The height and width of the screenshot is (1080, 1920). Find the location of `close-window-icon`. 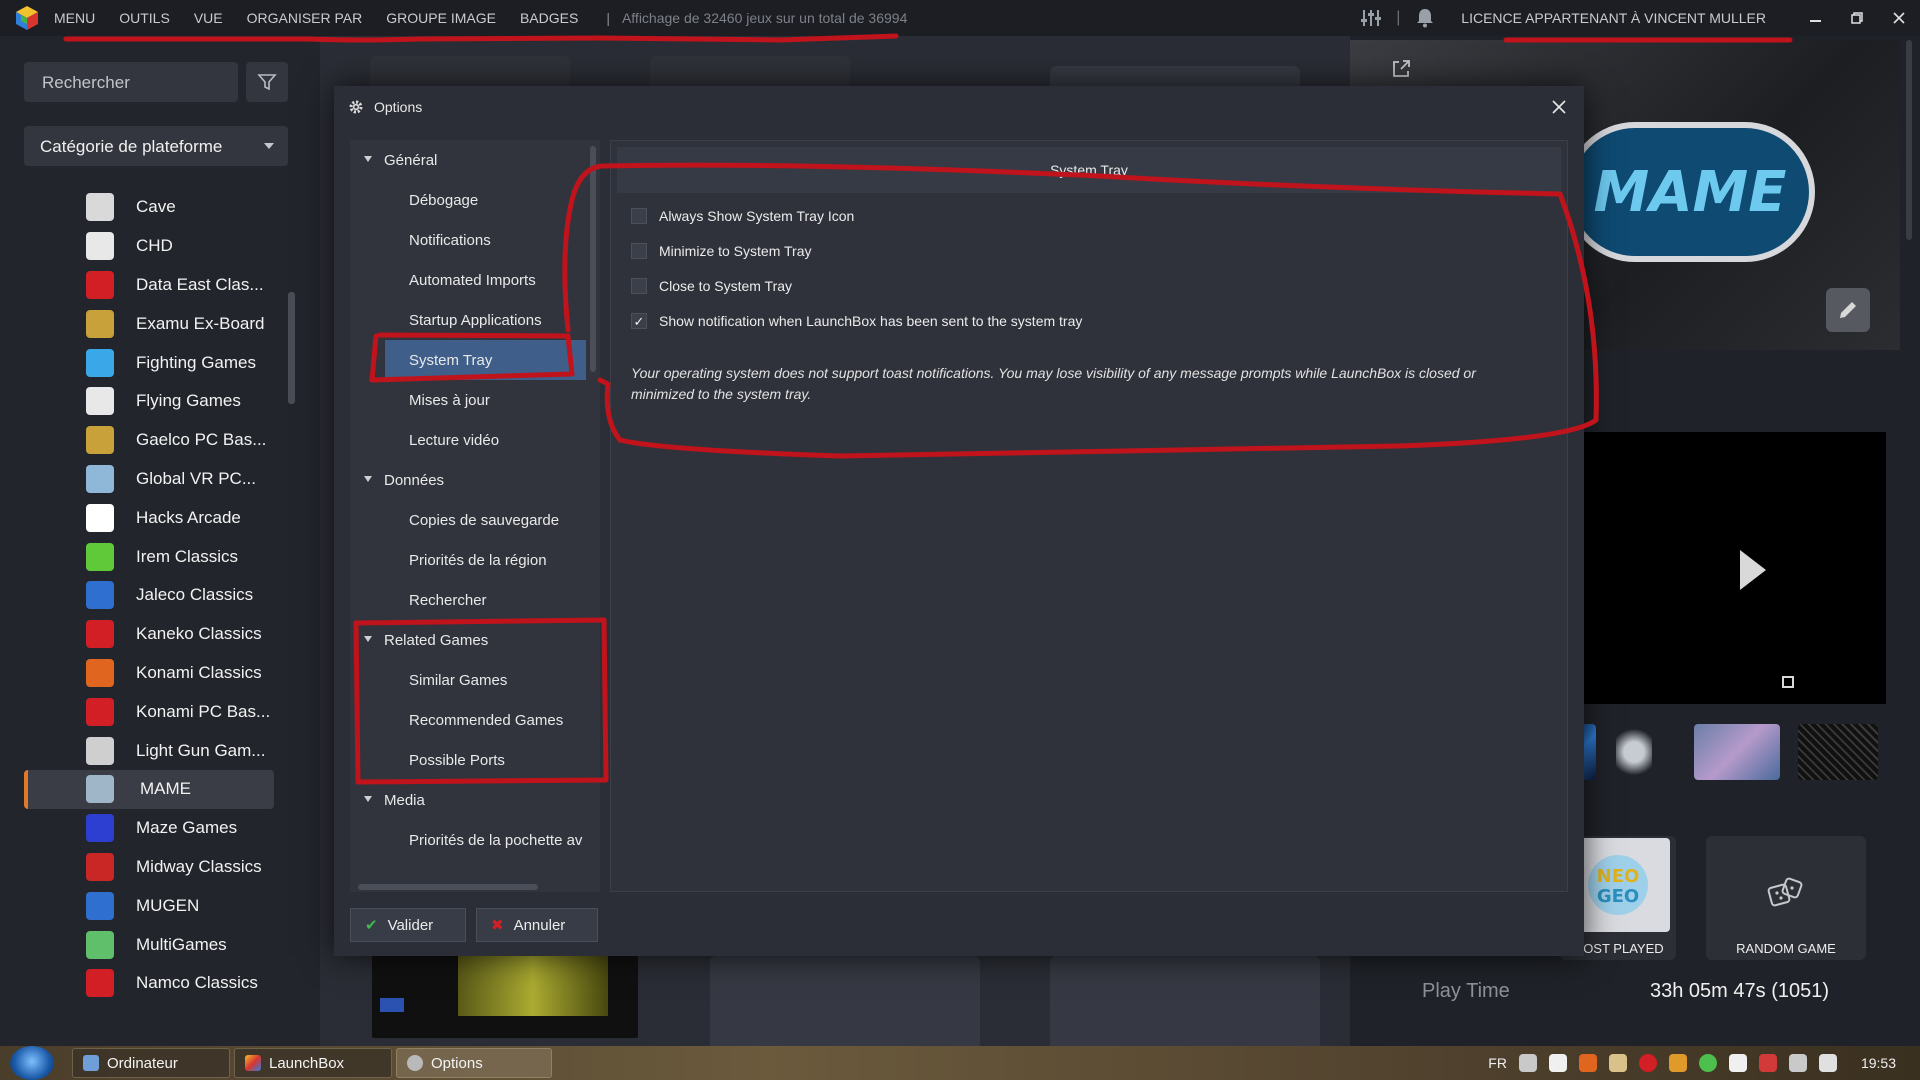

close-window-icon is located at coordinates (1899, 18).